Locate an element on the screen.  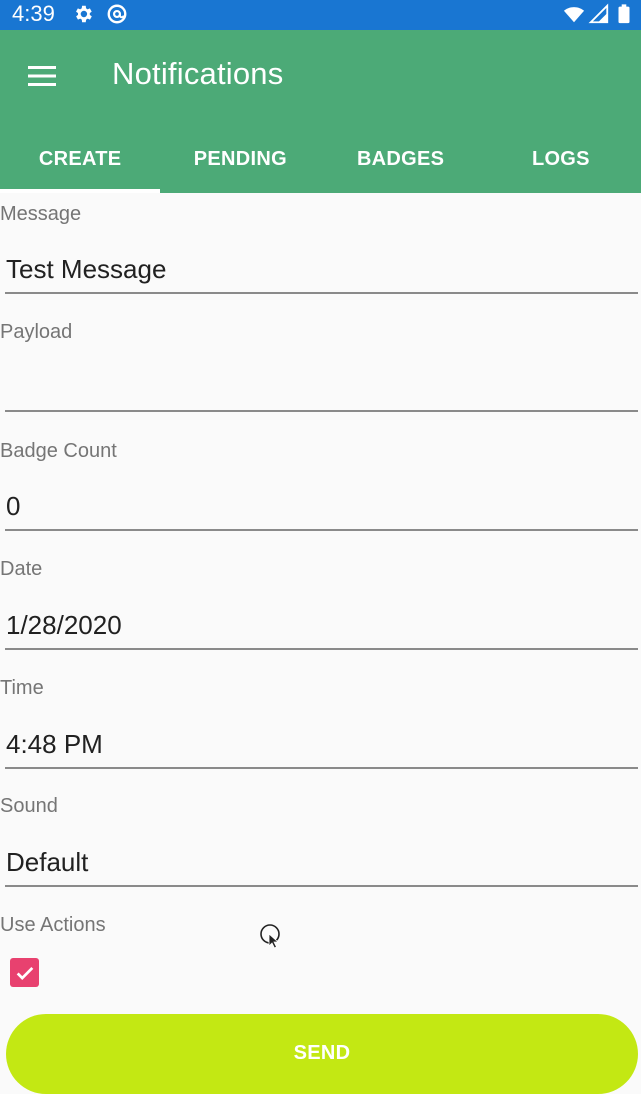
use-actions-label: Use Actions is located at coordinates (53, 925).